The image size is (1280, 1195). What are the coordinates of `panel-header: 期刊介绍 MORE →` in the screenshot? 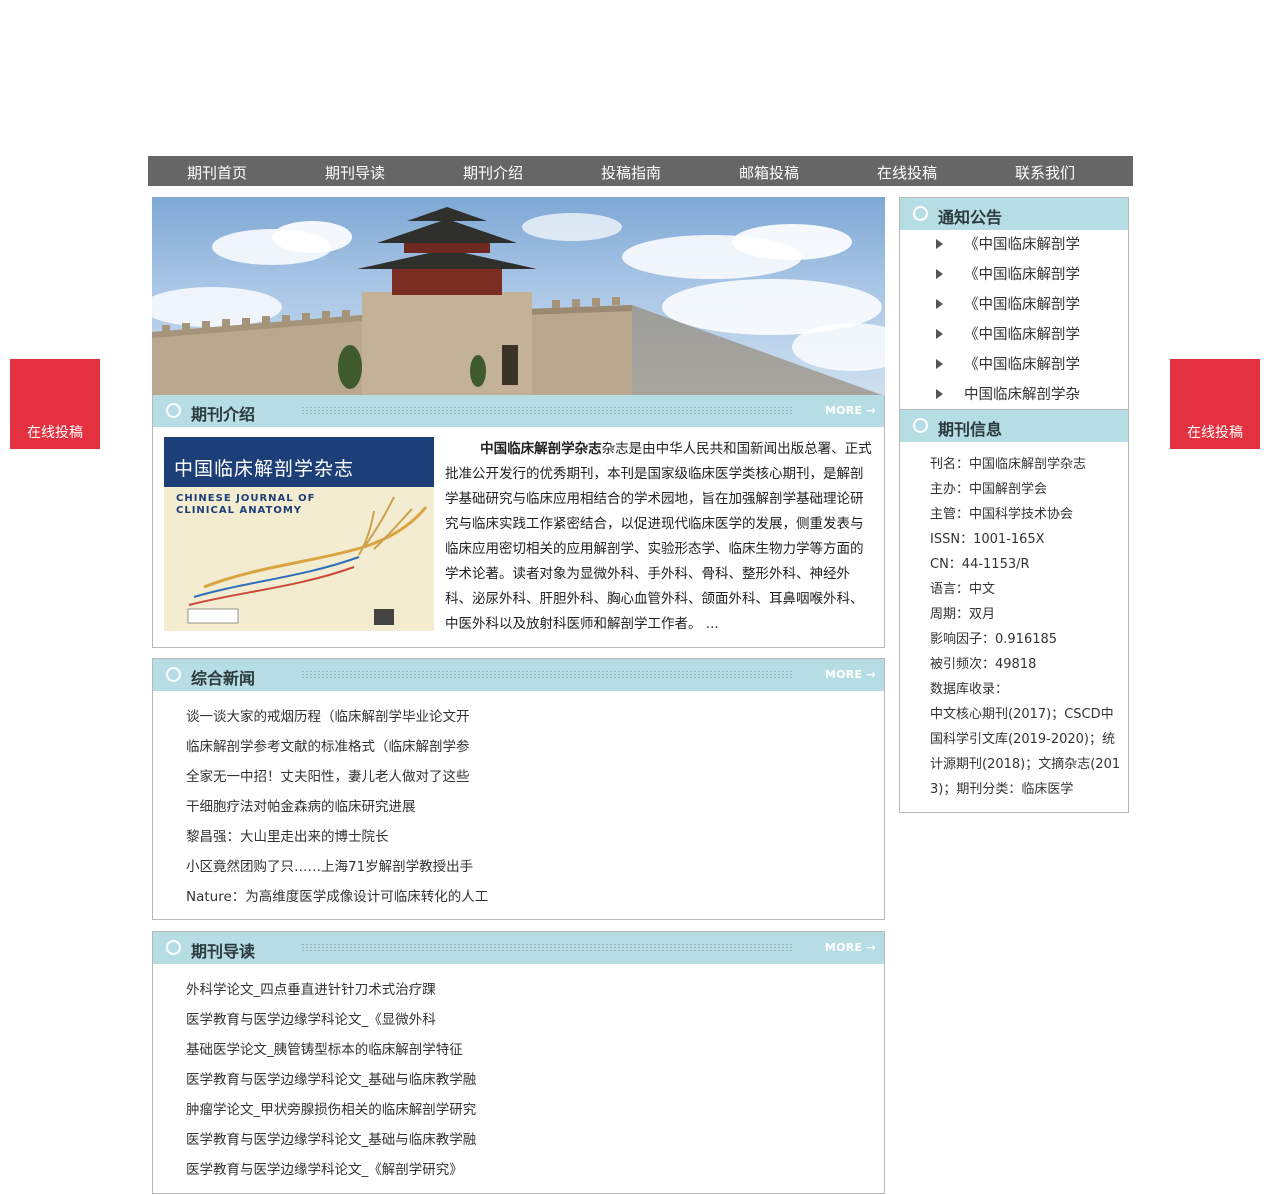 It's located at (518, 411).